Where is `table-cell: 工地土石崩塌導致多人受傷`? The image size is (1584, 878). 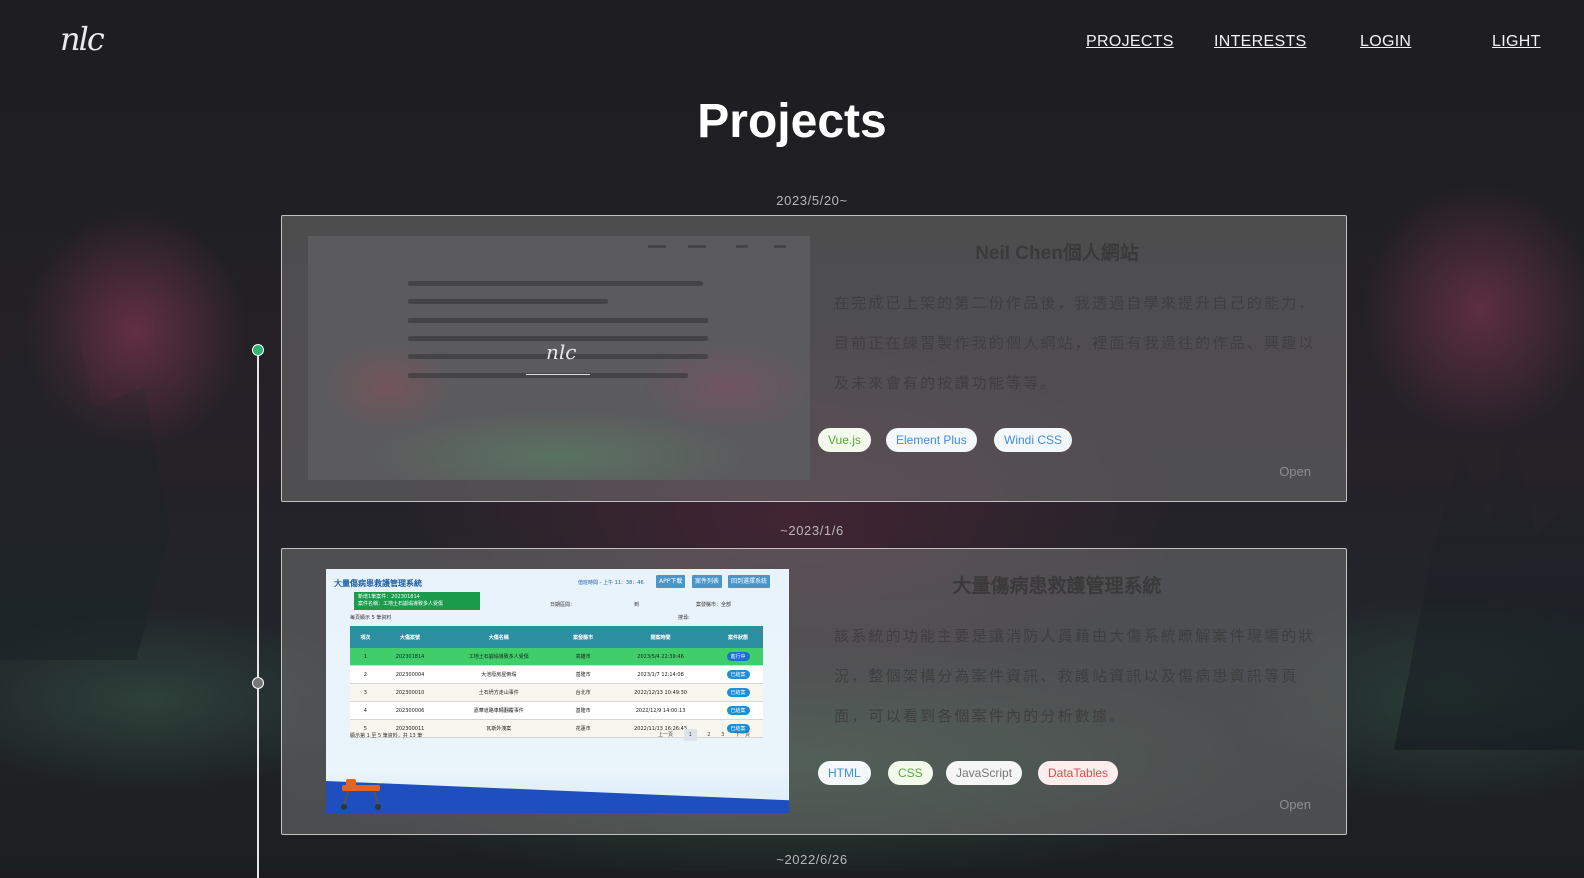
table-cell: 工地土石崩塌導致多人受傷 is located at coordinates (499, 657).